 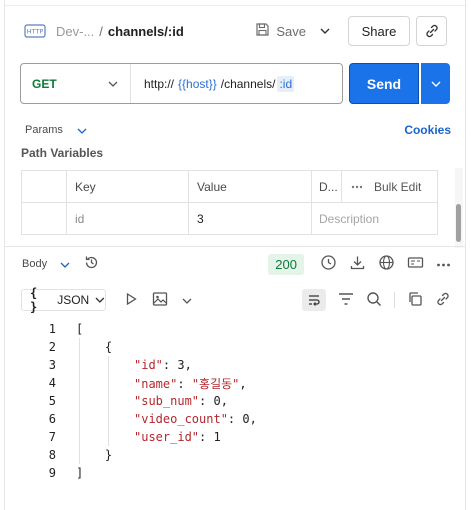 What do you see at coordinates (374, 300) in the screenshot?
I see `search-icon` at bounding box center [374, 300].